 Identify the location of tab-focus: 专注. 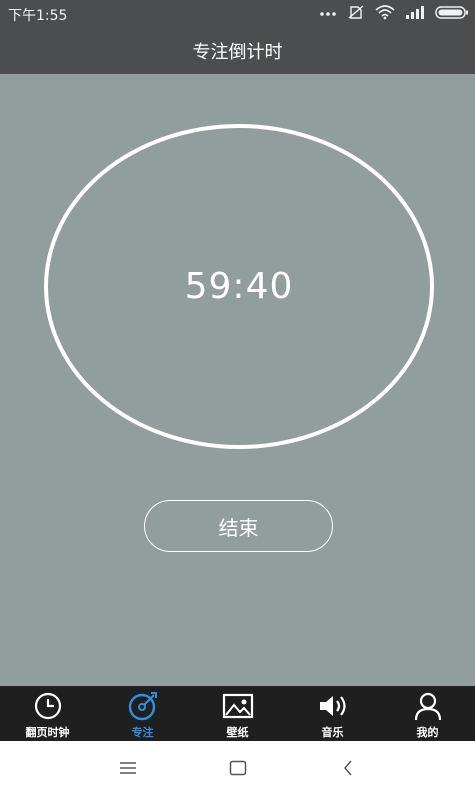
(142, 713).